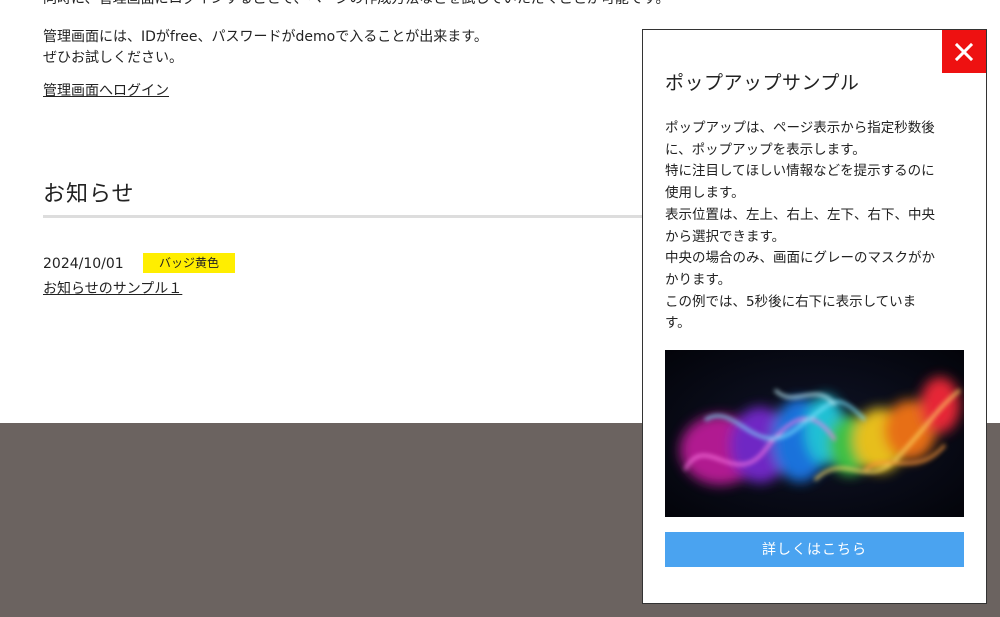  What do you see at coordinates (800, 171) in the screenshot?
I see `popup-body-line: 特に注目してほしい情報などを提示するのに` at bounding box center [800, 171].